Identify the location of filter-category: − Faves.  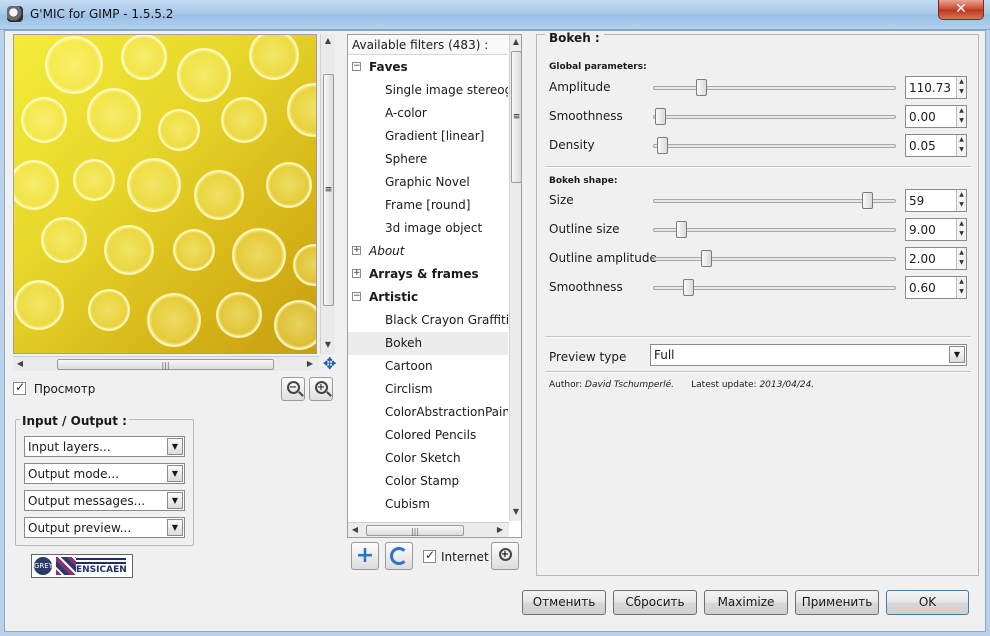
(428, 67).